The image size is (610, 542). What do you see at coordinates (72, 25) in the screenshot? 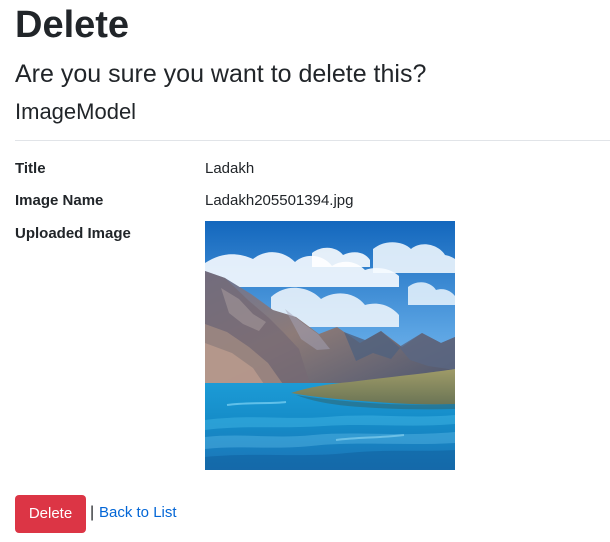
I see `page-title: Delete` at bounding box center [72, 25].